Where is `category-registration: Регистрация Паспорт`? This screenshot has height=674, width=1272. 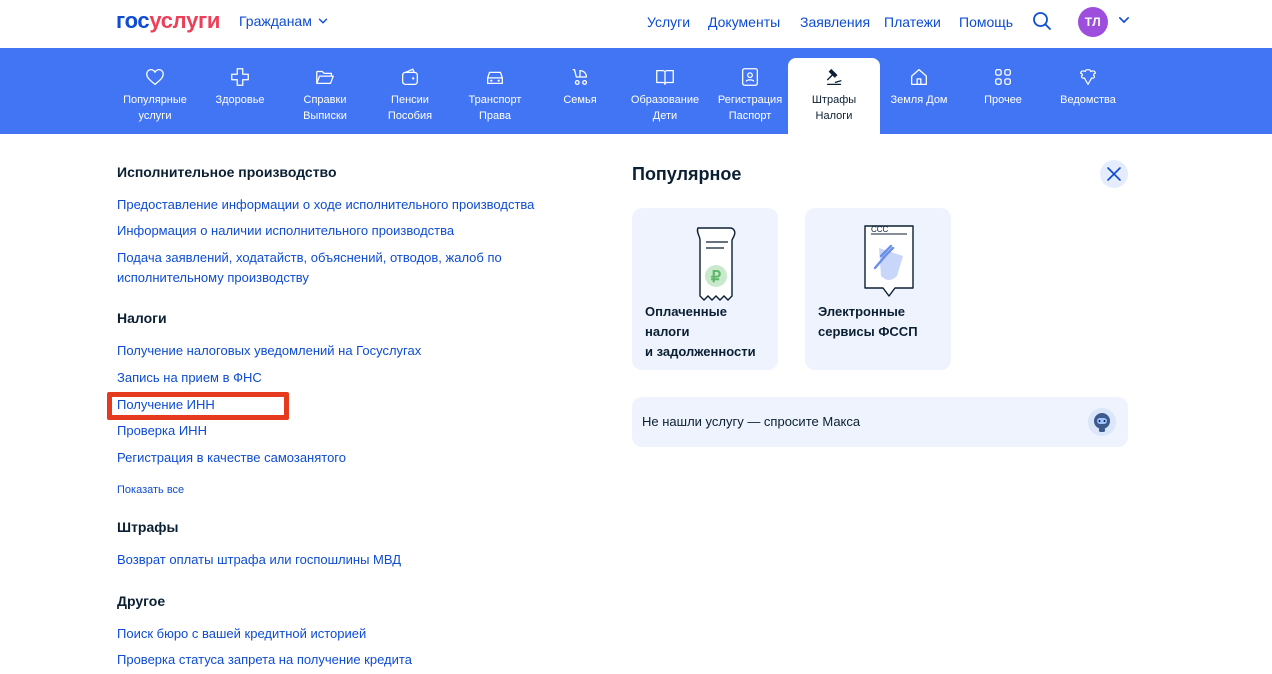 category-registration: Регистрация Паспорт is located at coordinates (750, 96).